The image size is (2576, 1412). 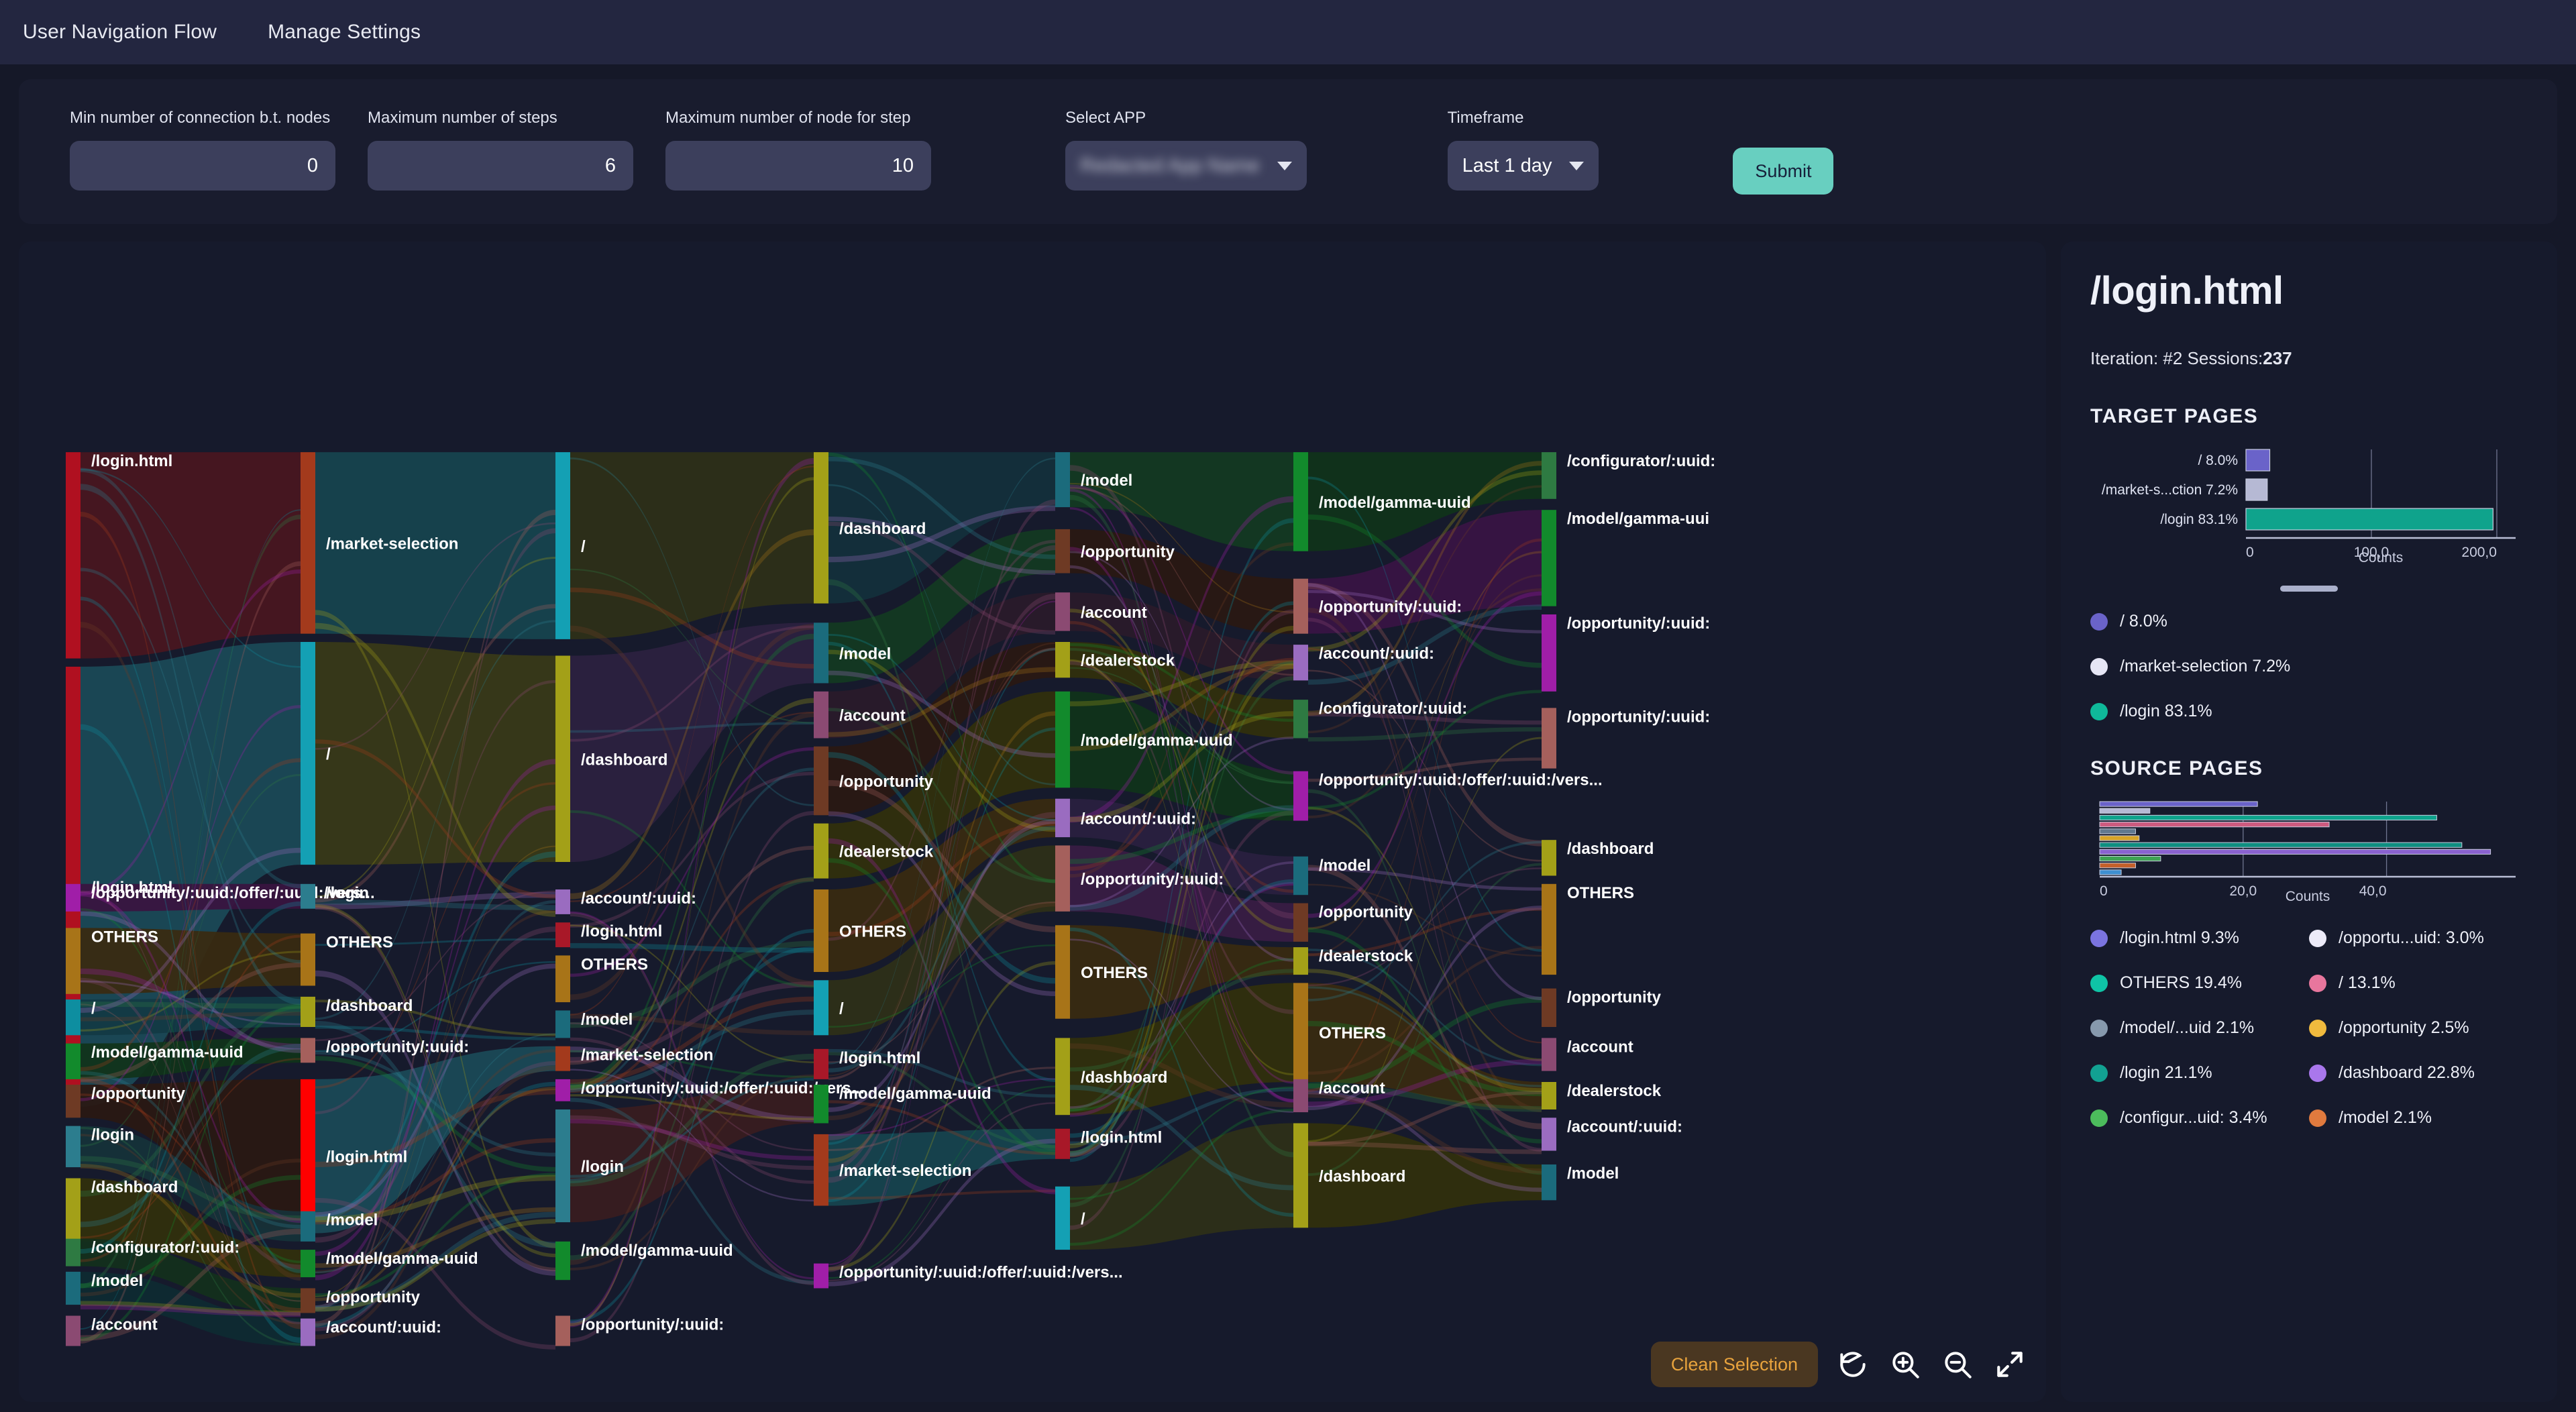 I want to click on legend-item: / 8.0%, so click(x=2309, y=621).